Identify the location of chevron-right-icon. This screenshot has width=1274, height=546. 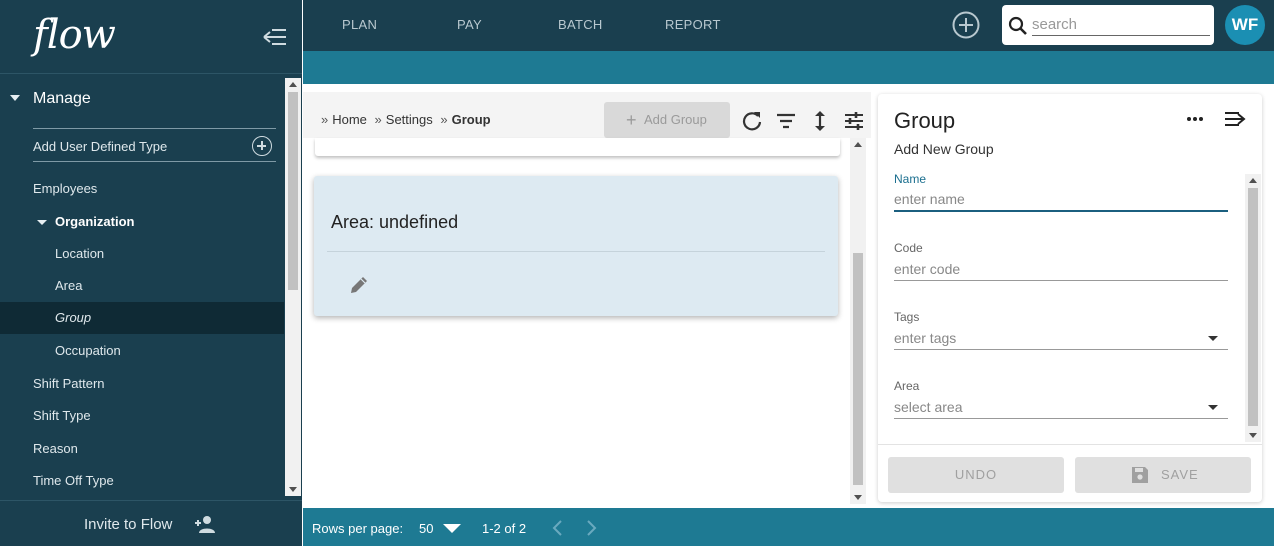
(591, 528).